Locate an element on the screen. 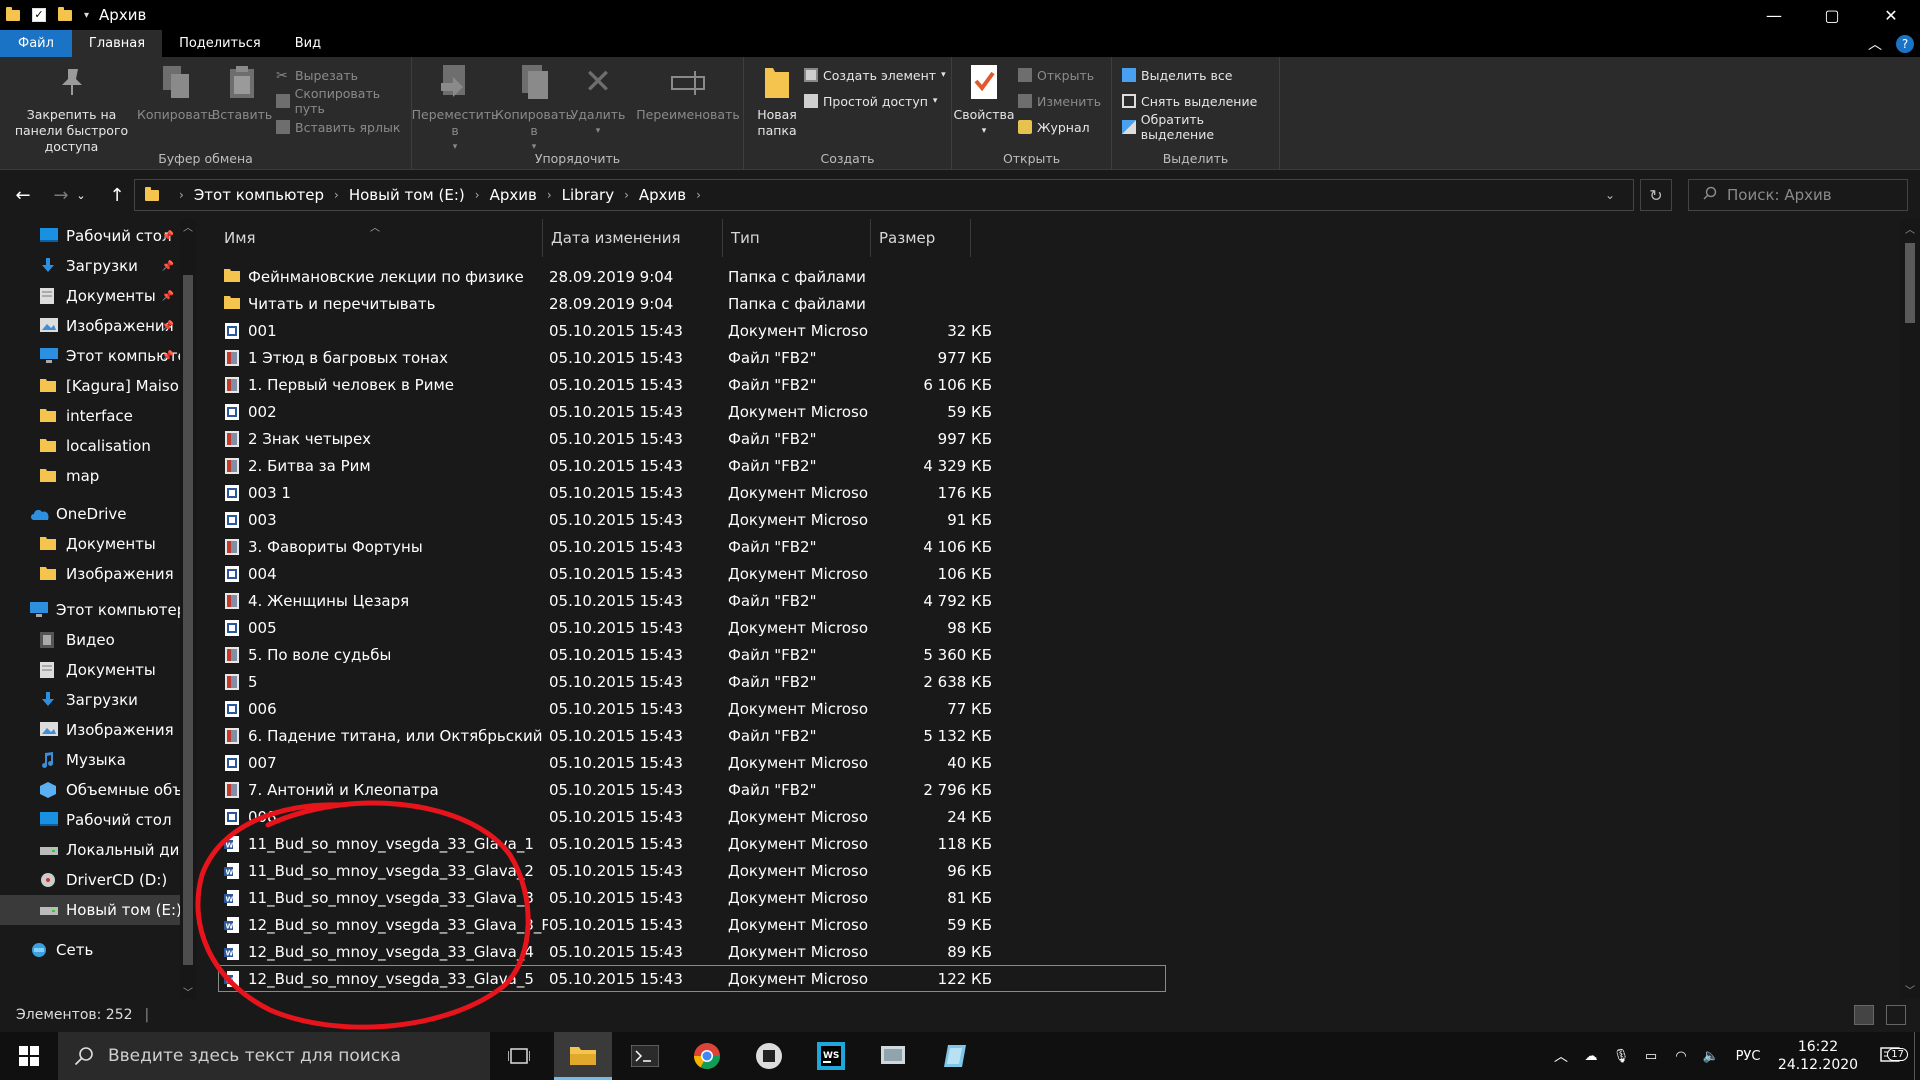  properties-quick-icon: ✓ is located at coordinates (39, 15).